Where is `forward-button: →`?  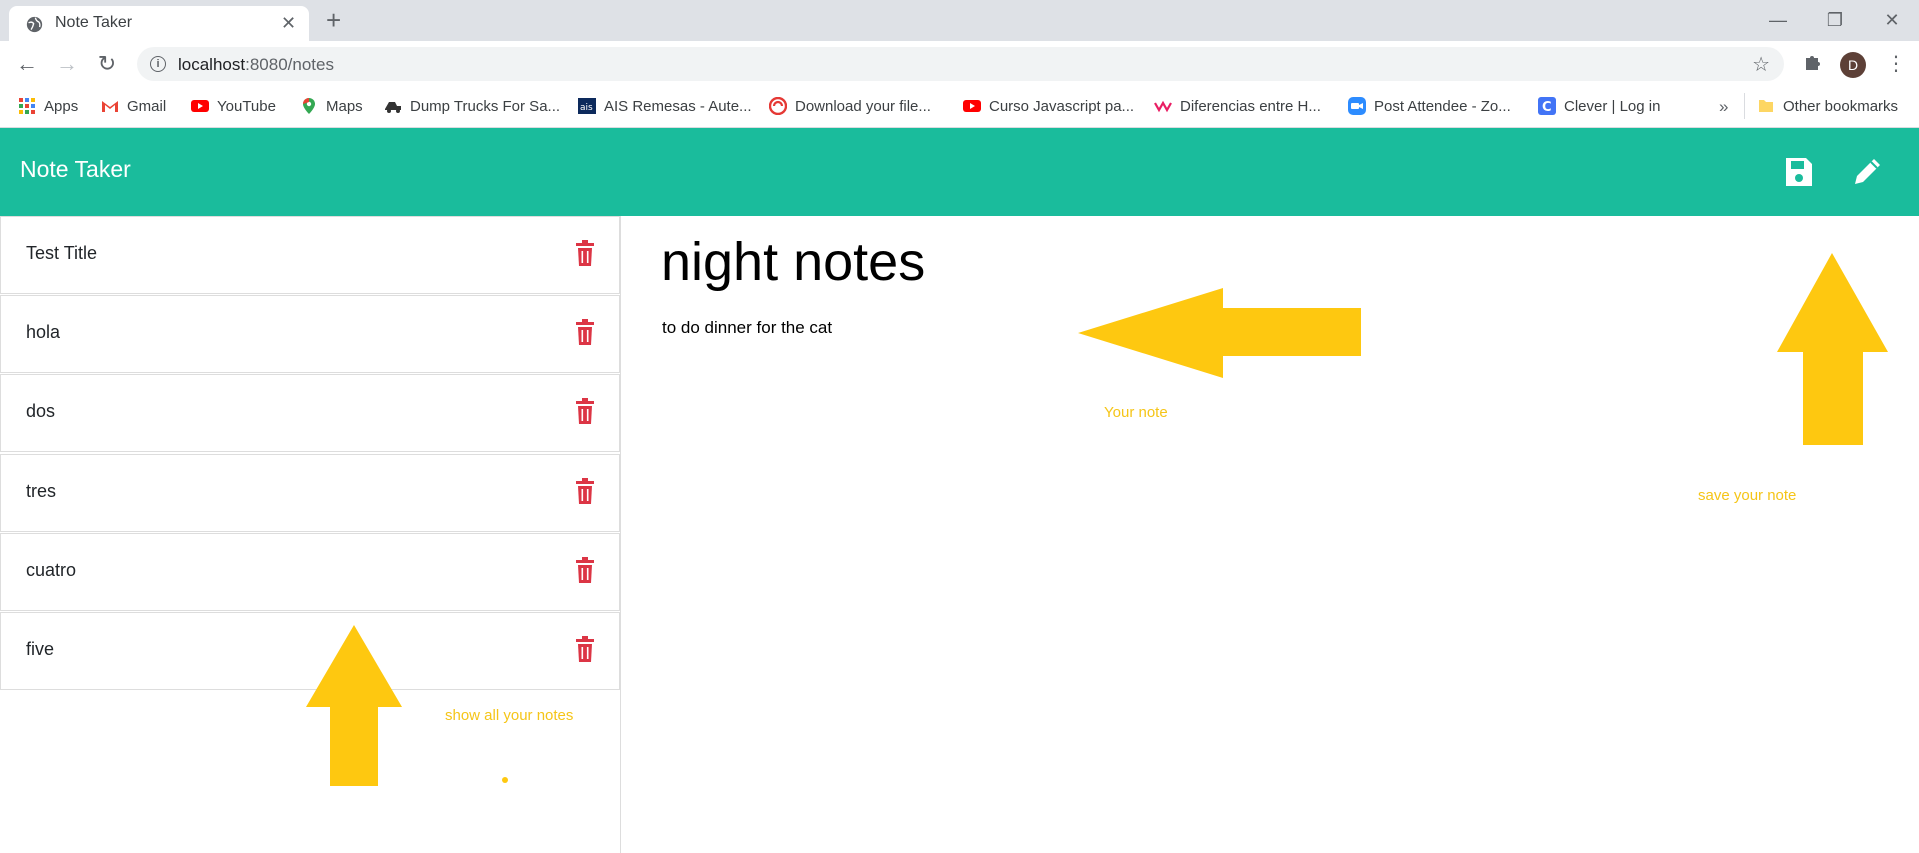 forward-button: → is located at coordinates (67, 64).